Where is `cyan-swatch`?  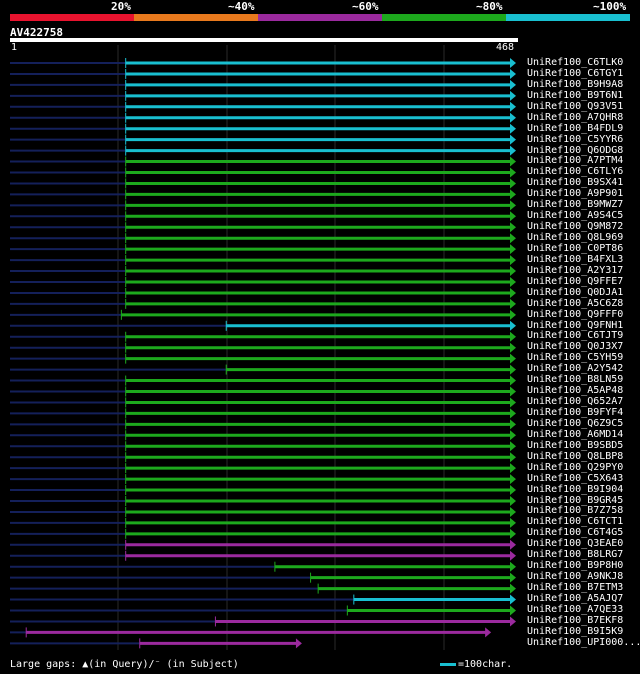
cyan-swatch is located at coordinates (448, 664).